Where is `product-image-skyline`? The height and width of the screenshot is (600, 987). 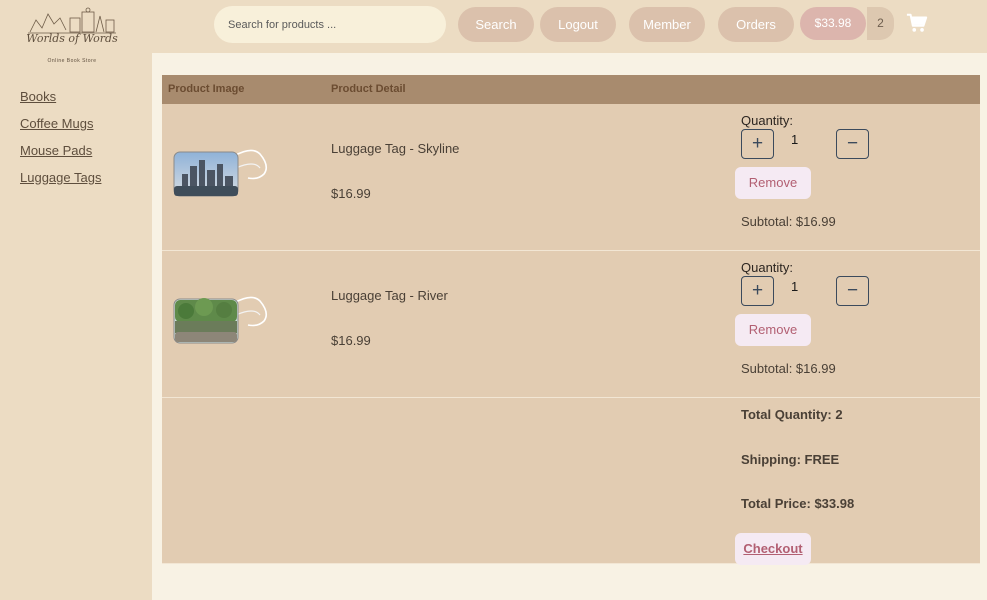
product-image-skyline is located at coordinates (220, 173).